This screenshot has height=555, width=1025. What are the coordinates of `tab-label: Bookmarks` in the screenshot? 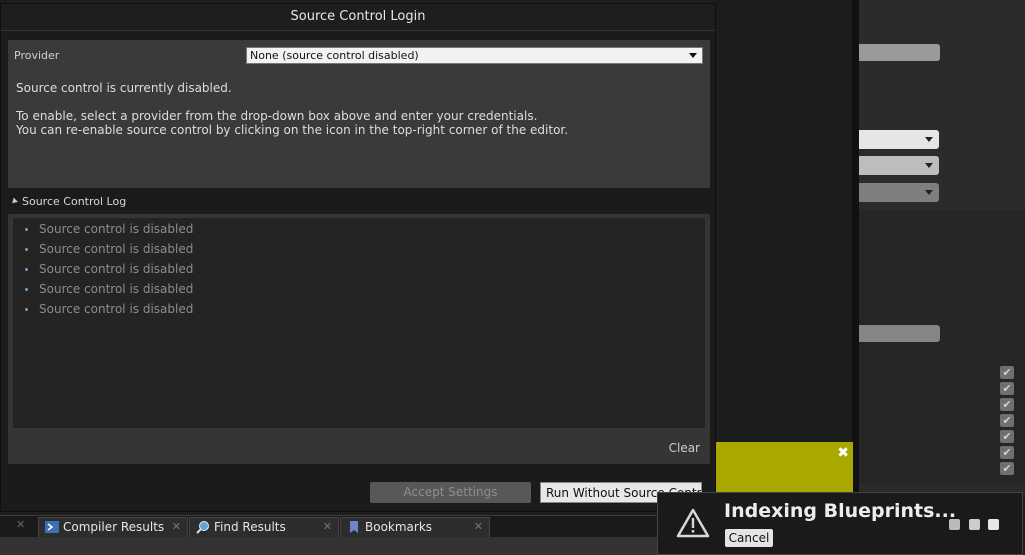 It's located at (399, 527).